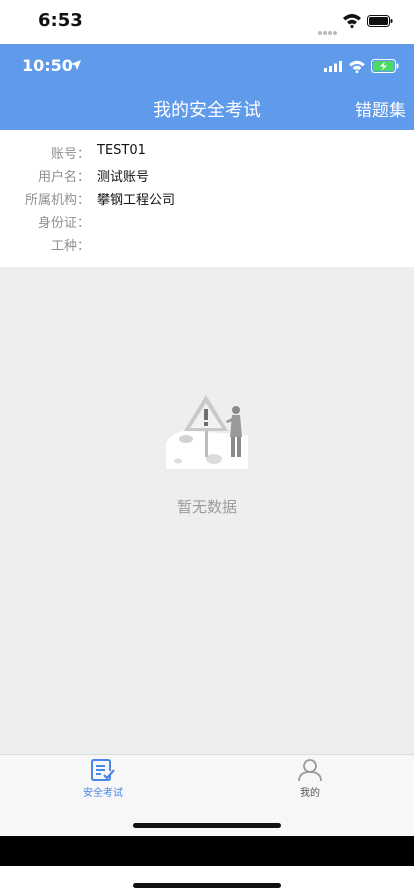 This screenshot has height=896, width=414. Describe the element at coordinates (207, 154) in the screenshot. I see `info-row-account: 账号： TEST01` at that location.